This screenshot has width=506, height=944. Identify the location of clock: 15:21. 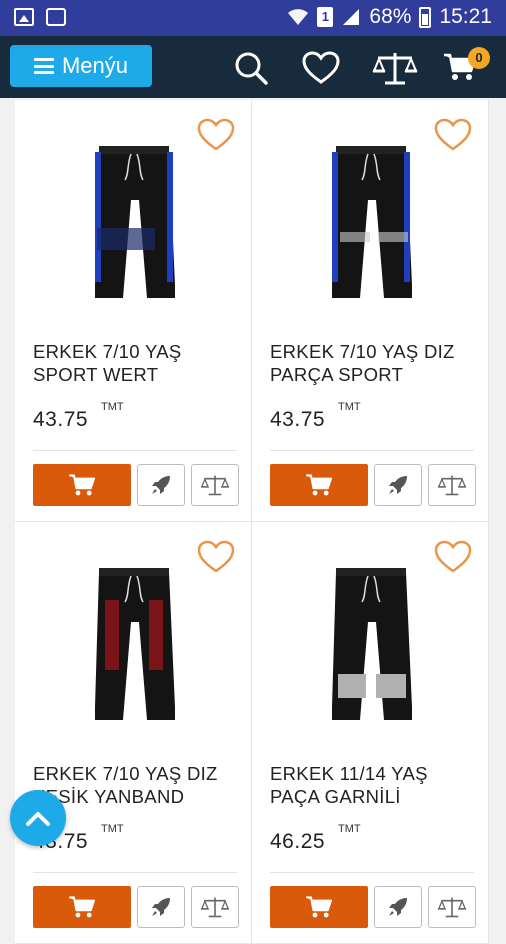
(465, 16).